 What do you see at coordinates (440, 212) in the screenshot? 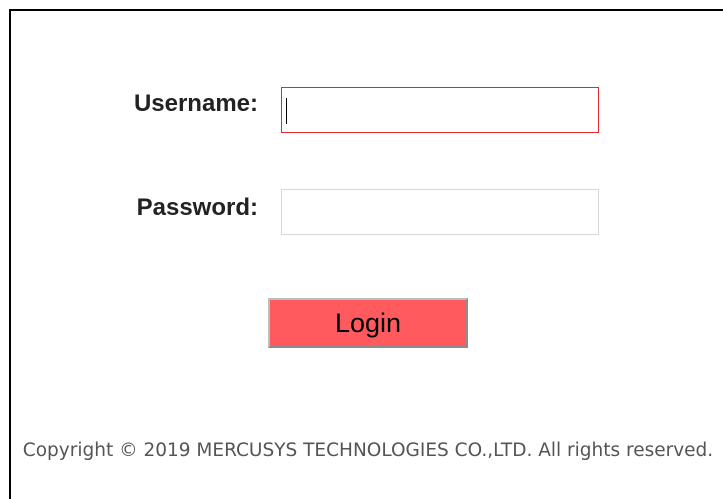
I see `password-input` at bounding box center [440, 212].